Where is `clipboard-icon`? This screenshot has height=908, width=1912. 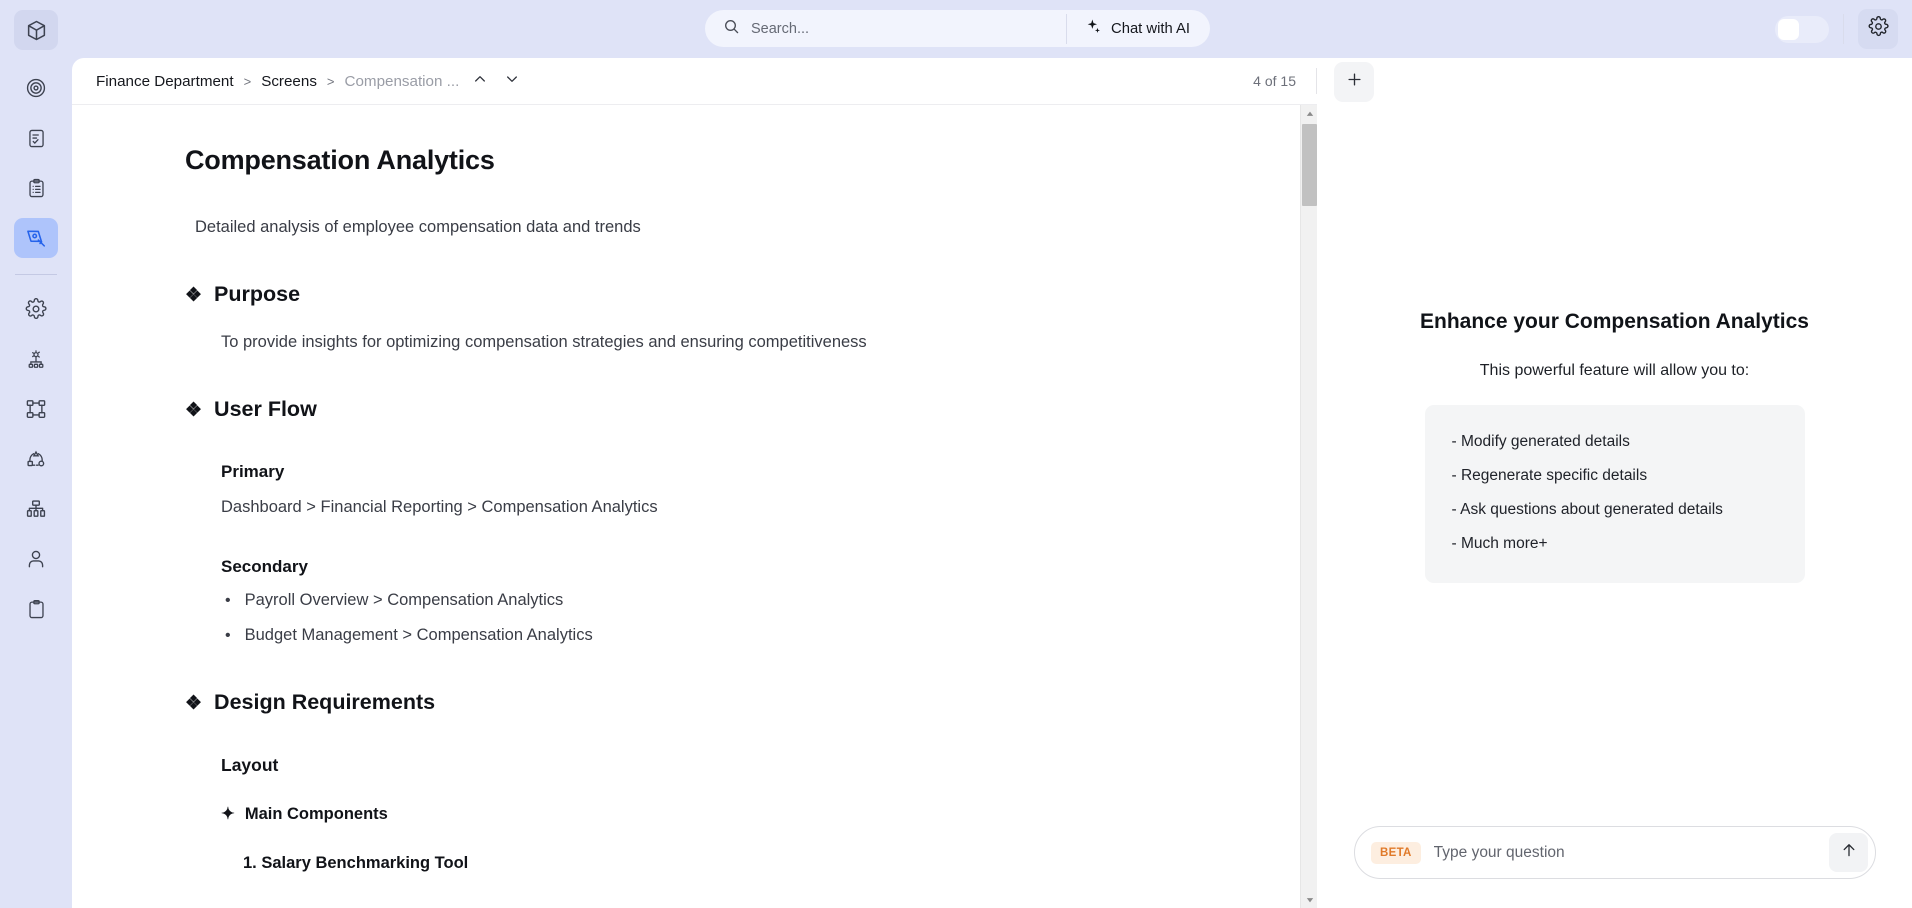
clipboard-icon is located at coordinates (36, 609).